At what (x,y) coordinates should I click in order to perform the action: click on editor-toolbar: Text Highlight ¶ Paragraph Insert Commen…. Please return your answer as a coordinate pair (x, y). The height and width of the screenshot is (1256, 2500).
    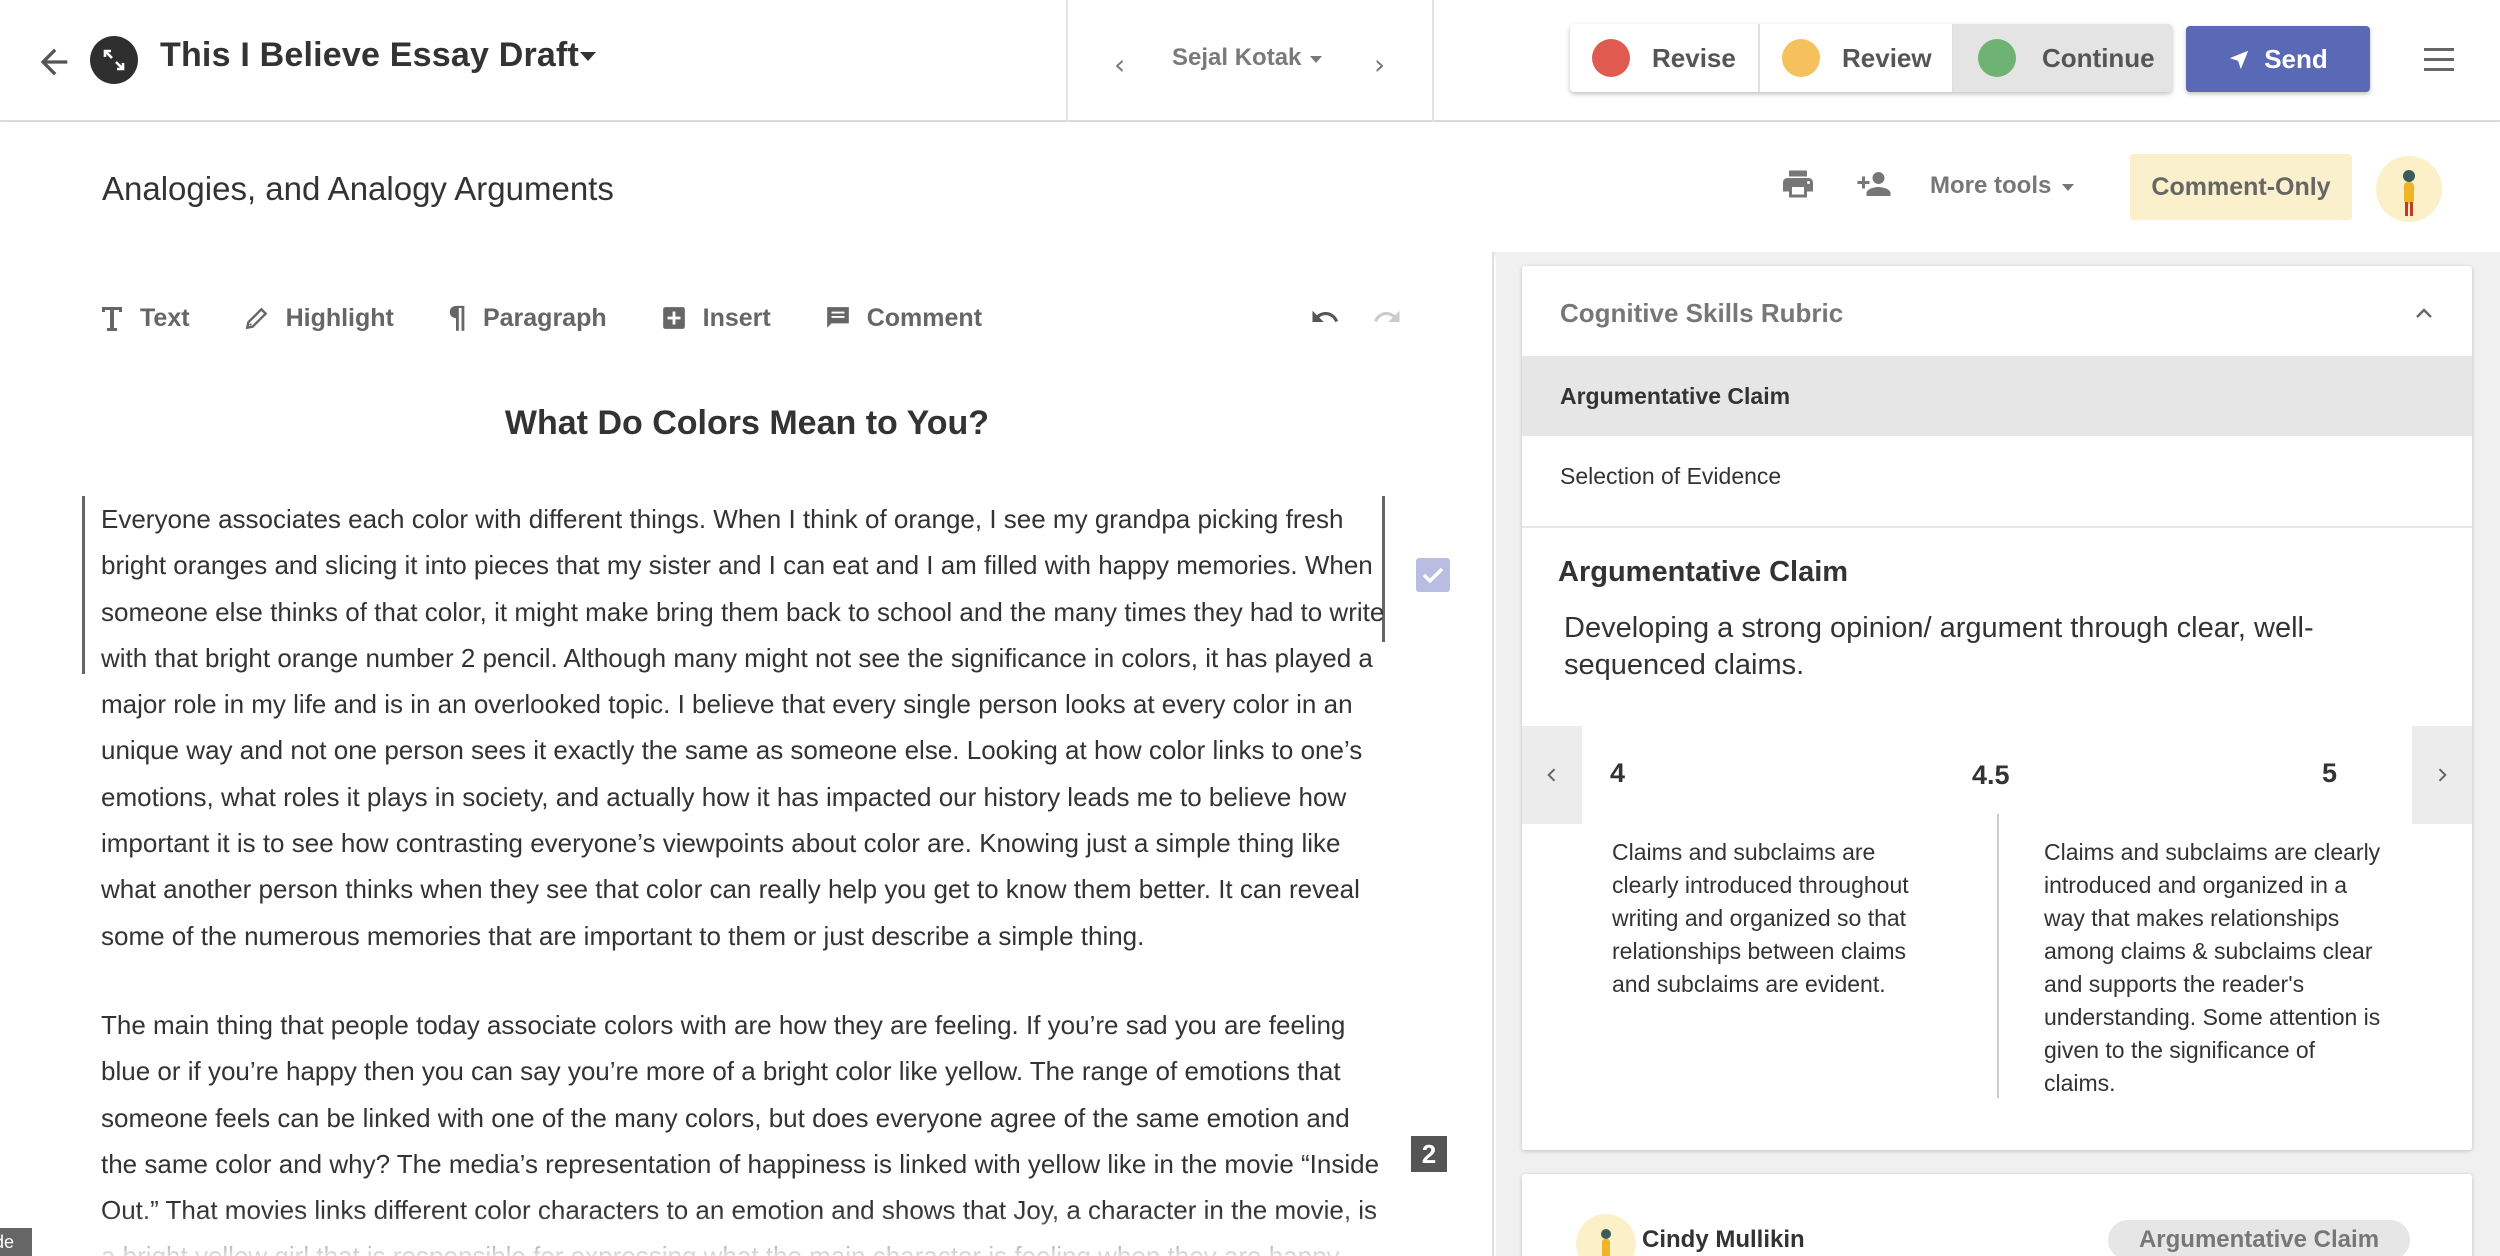
    Looking at the image, I should click on (568, 318).